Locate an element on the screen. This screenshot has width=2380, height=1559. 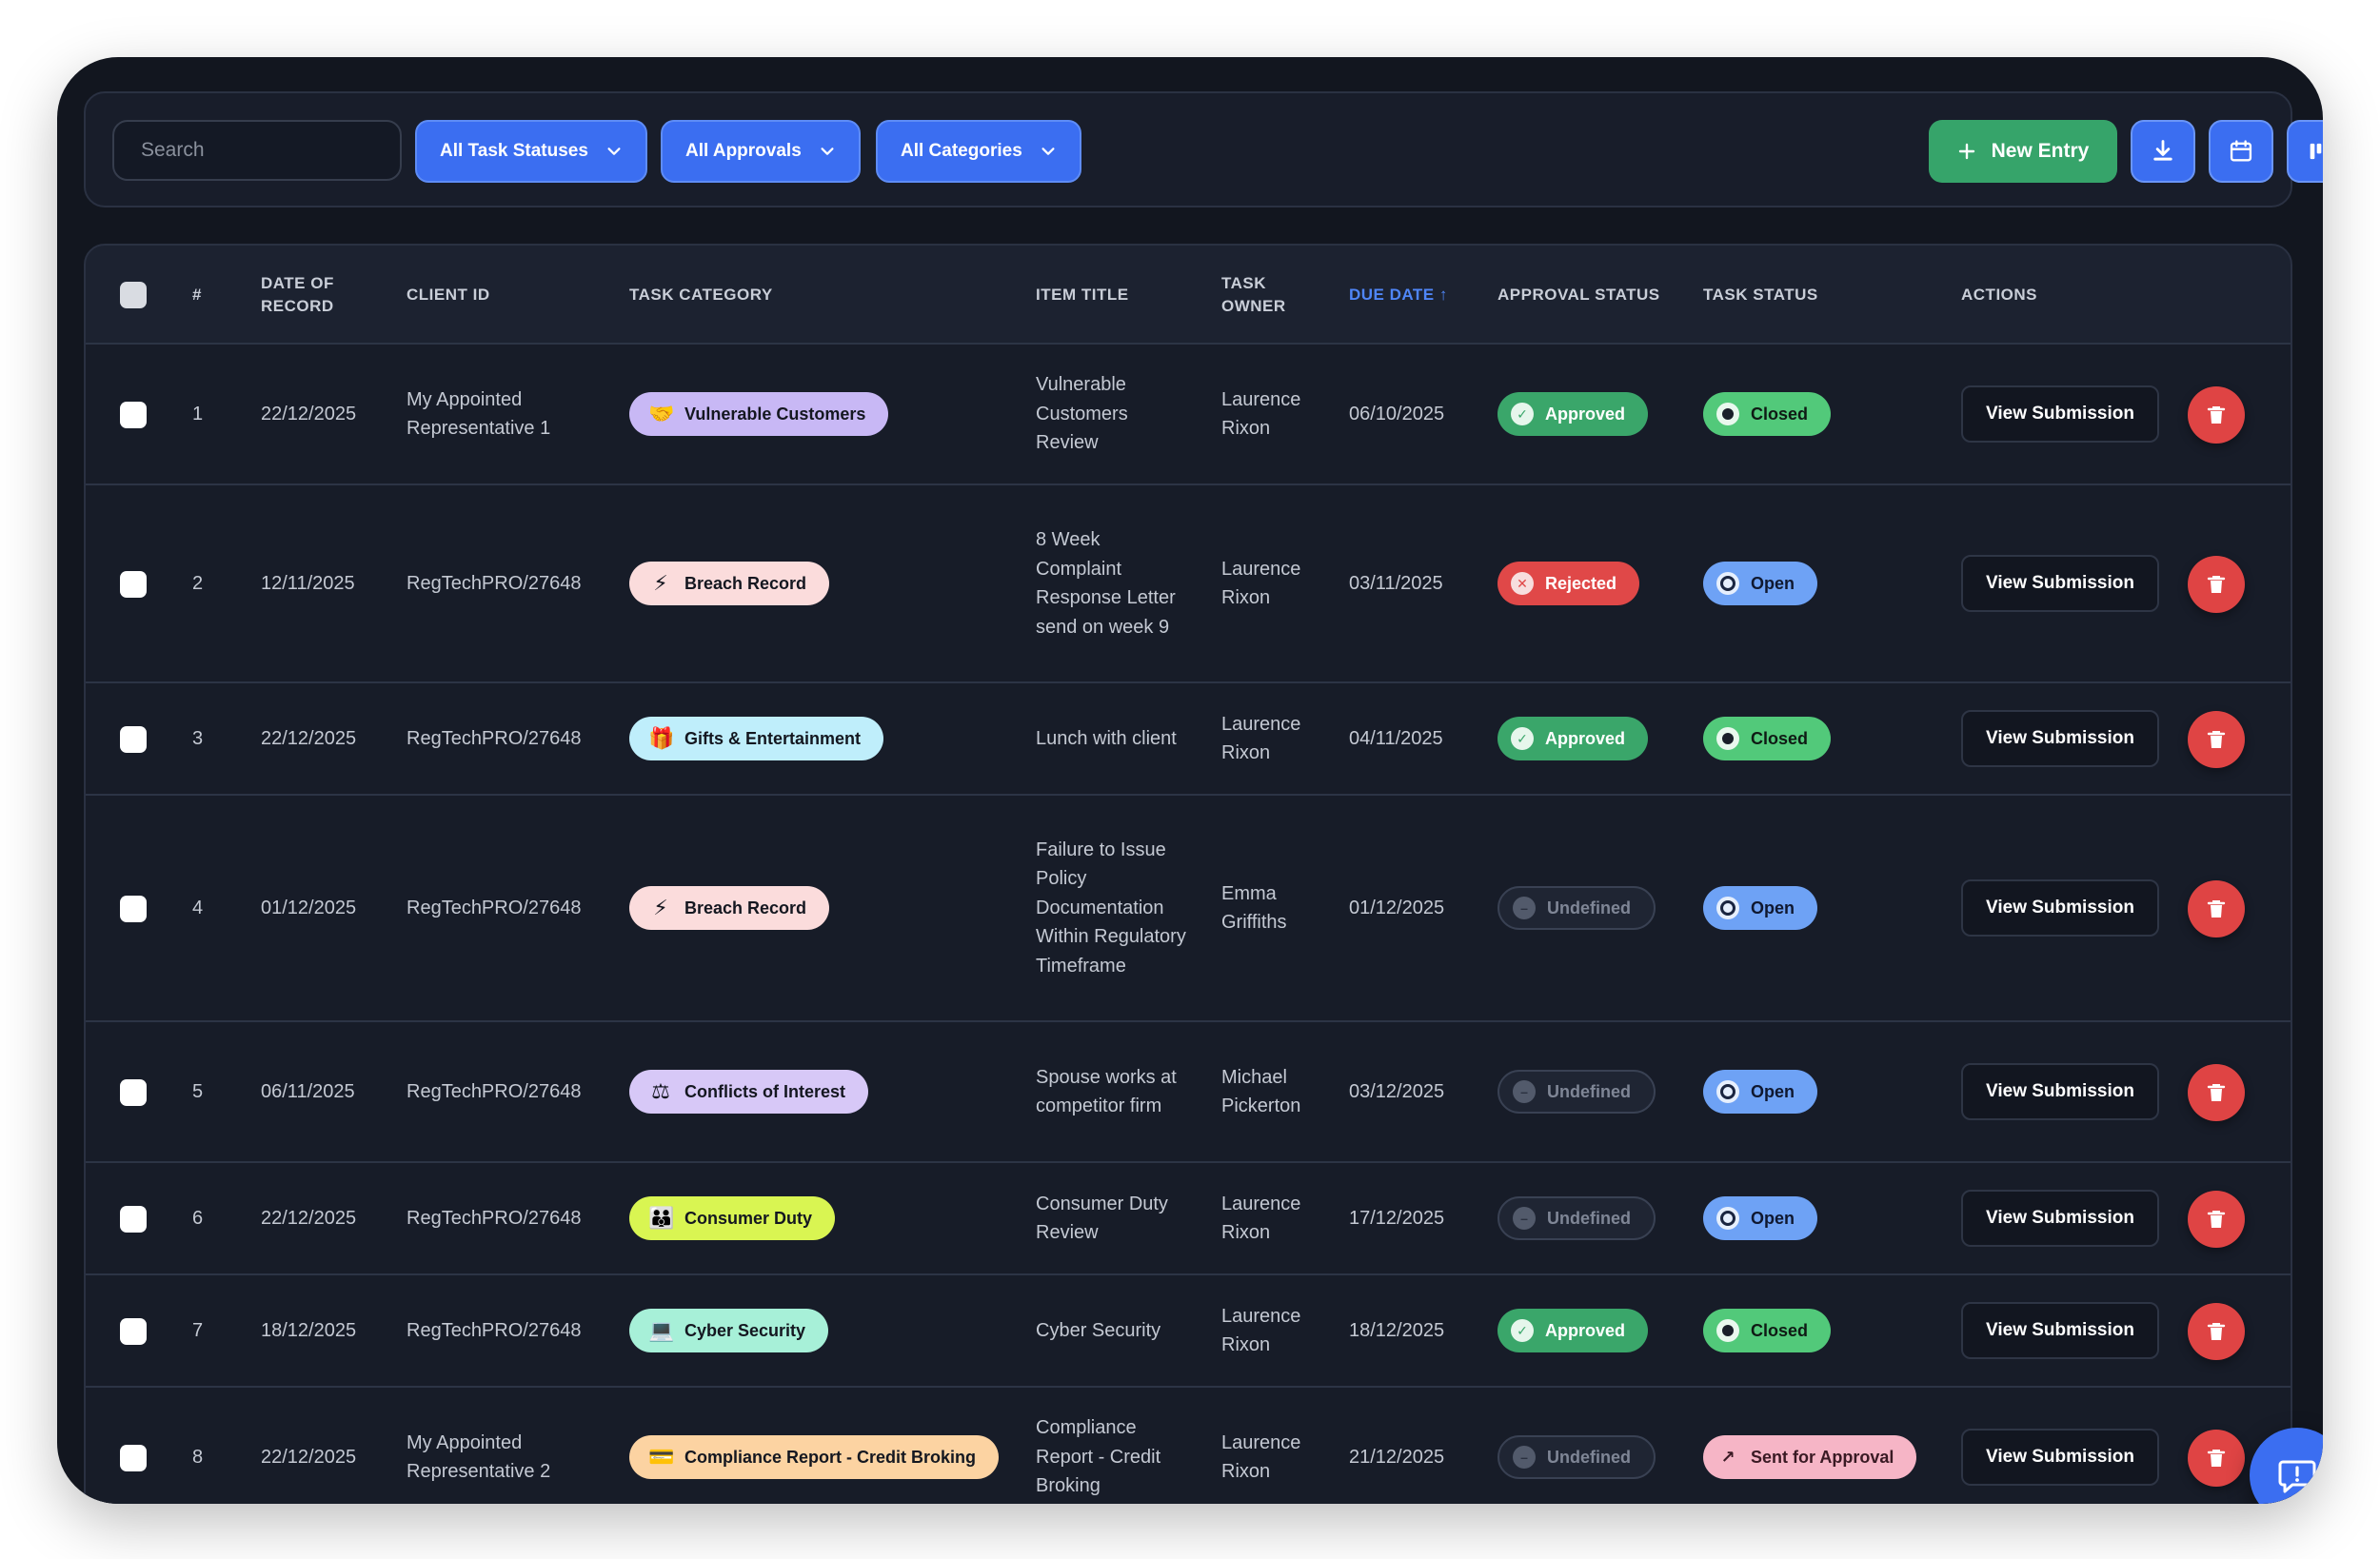
approval-status-badge: ✓ Approved is located at coordinates (1573, 1330).